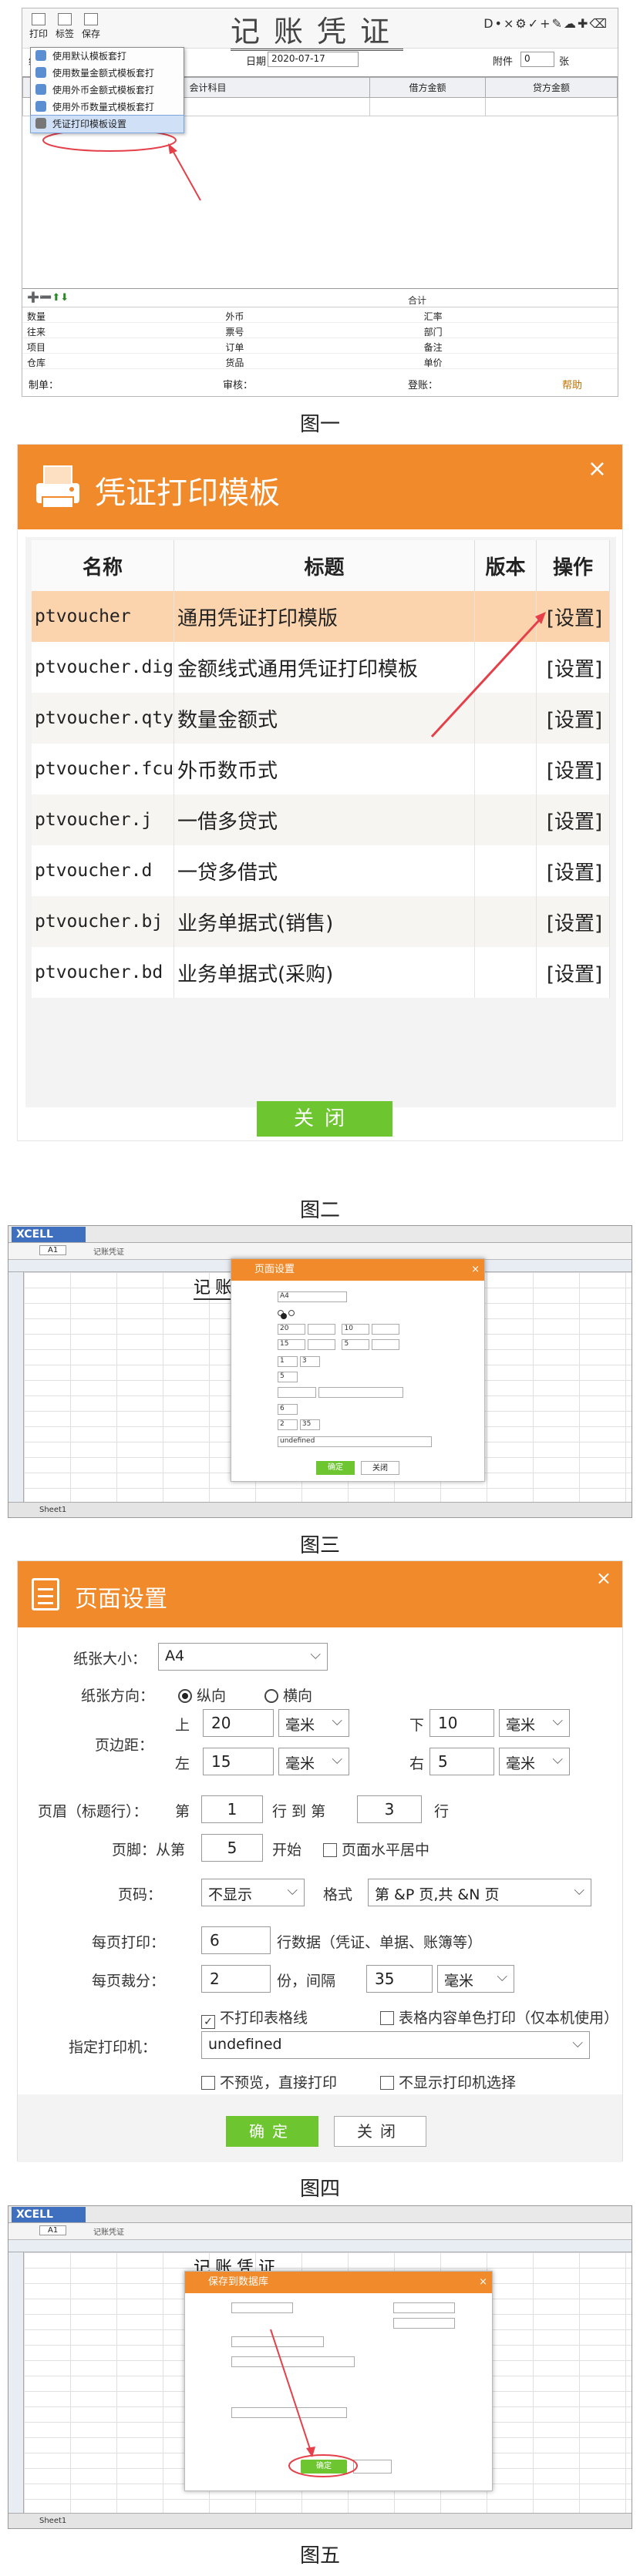 This screenshot has height=2576, width=640. What do you see at coordinates (321, 870) in the screenshot?
I see `table-row: ptvoucher.d 一贷多借式 [设置]` at bounding box center [321, 870].